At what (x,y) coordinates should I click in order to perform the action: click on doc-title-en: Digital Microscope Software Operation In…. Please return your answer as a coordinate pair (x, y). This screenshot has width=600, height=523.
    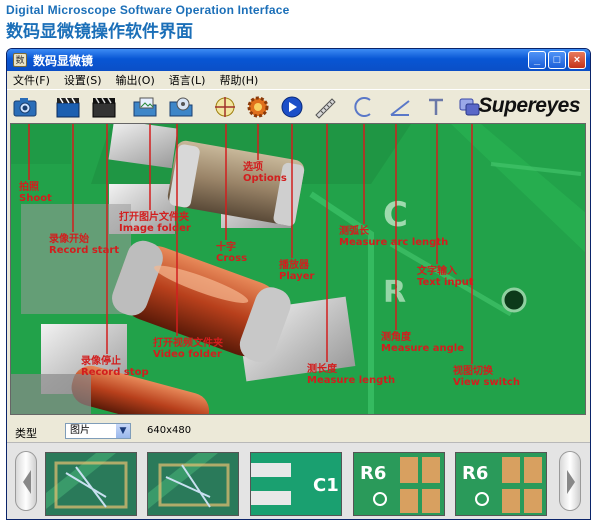
    Looking at the image, I should click on (148, 10).